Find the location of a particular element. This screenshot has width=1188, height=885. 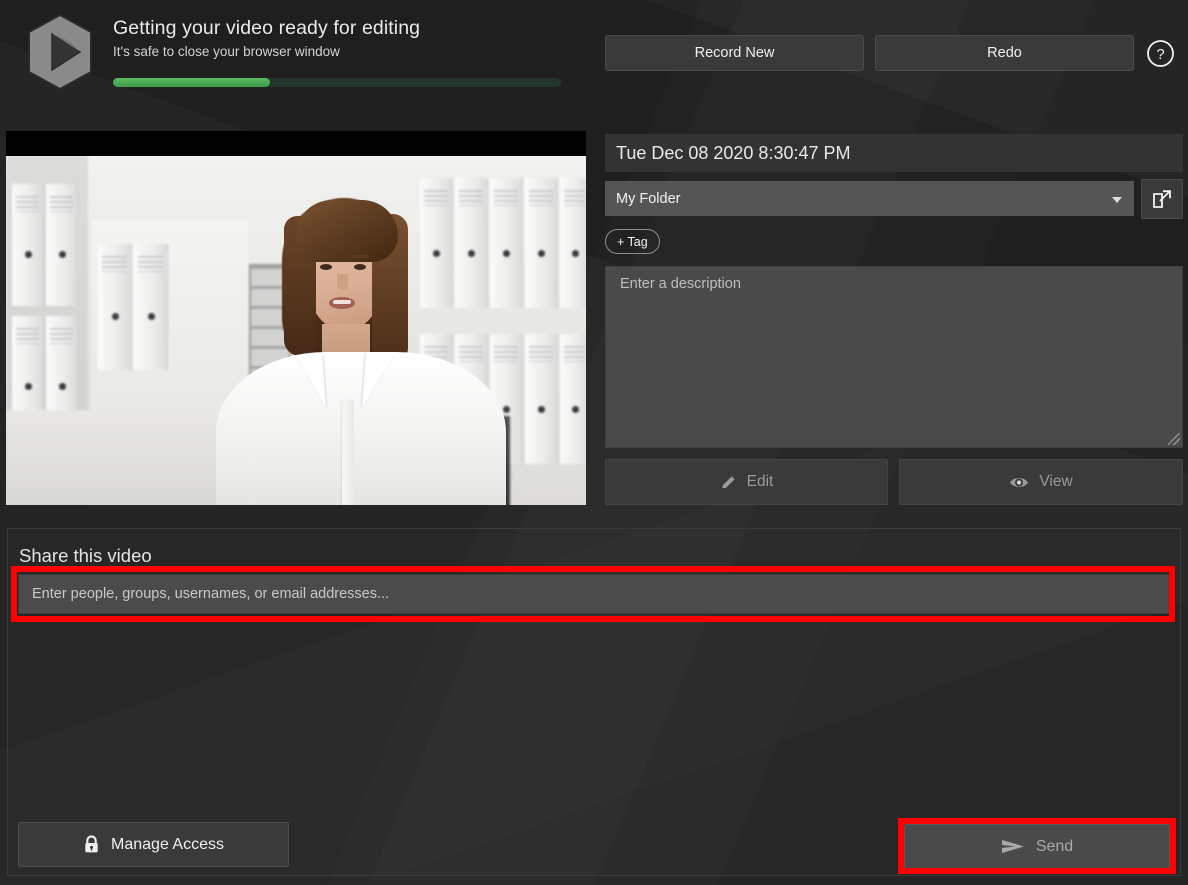

play-hexagon-logo is located at coordinates (60, 52).